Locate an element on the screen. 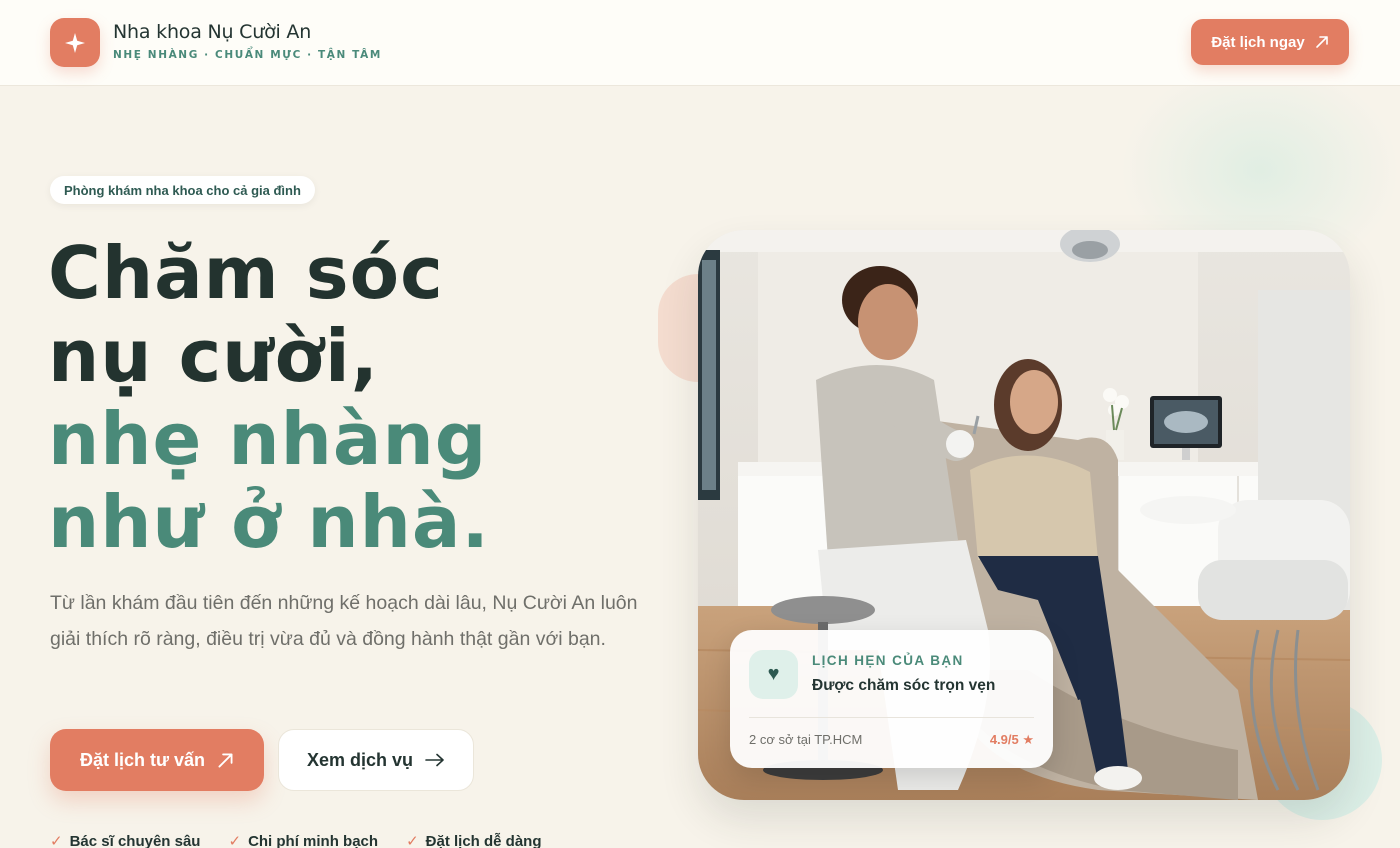 The image size is (1400, 848). book-now-button: Đặt lịch ngay is located at coordinates (1270, 42).